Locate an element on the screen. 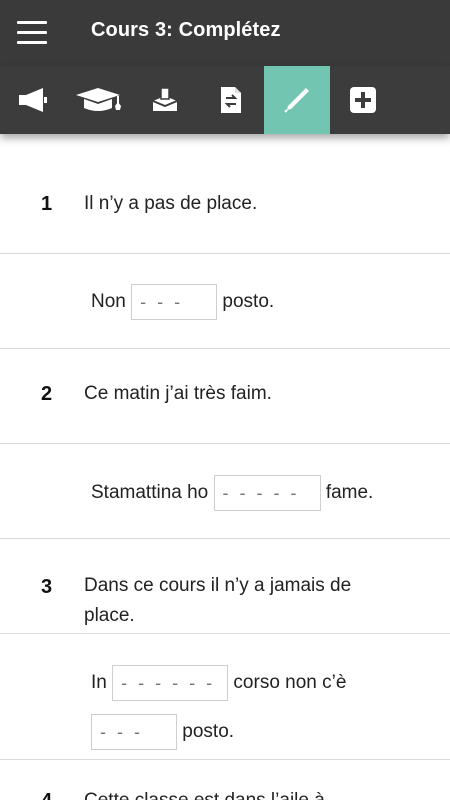  tab-vote is located at coordinates (165, 100).